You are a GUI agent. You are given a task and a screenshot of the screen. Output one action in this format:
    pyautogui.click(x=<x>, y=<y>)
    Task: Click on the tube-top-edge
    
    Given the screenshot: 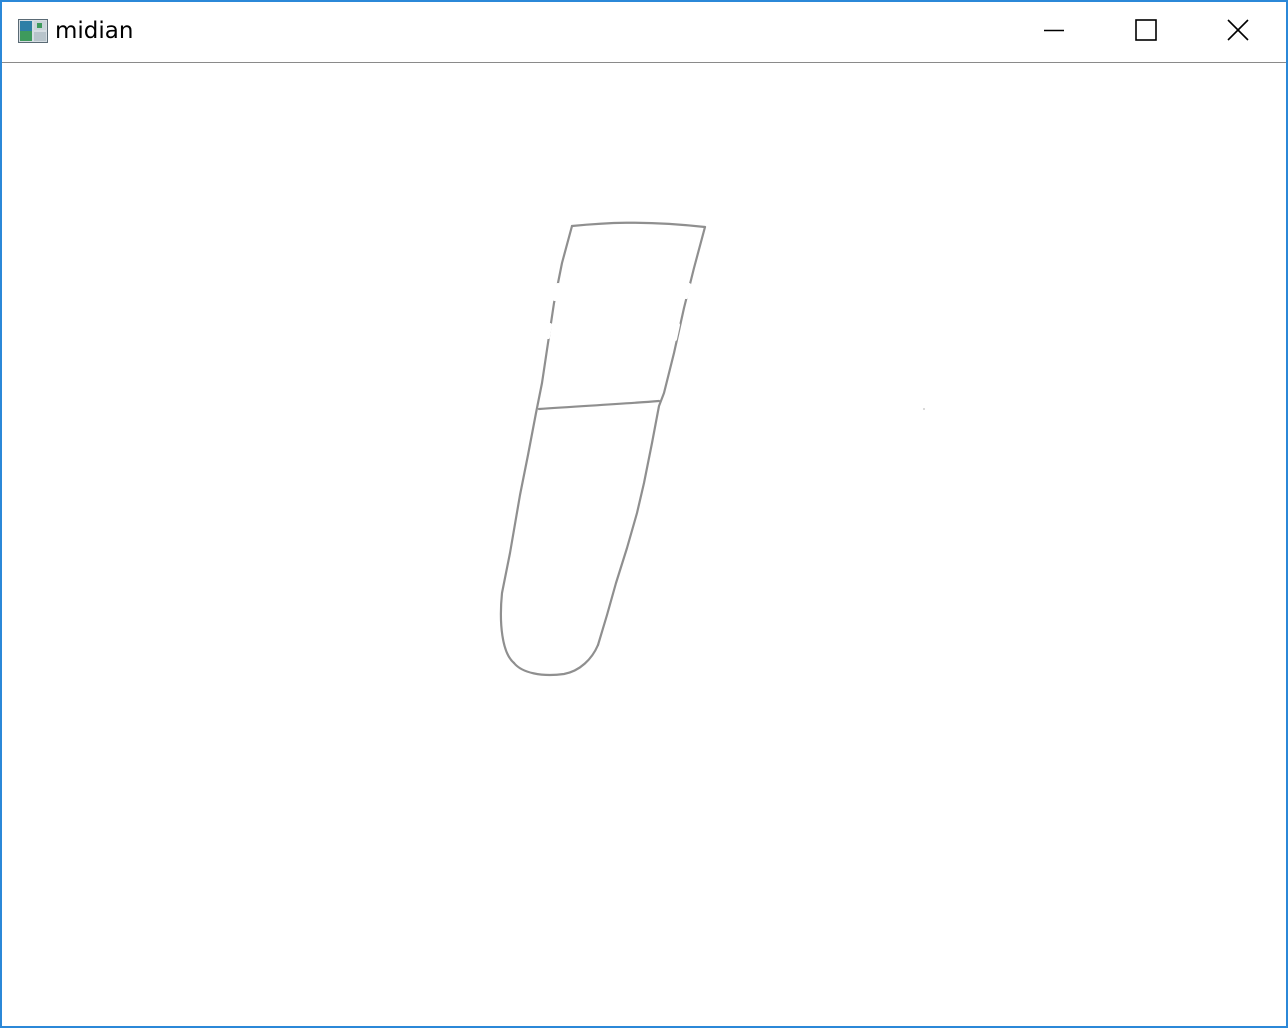 What is the action you would take?
    pyautogui.click(x=638, y=225)
    